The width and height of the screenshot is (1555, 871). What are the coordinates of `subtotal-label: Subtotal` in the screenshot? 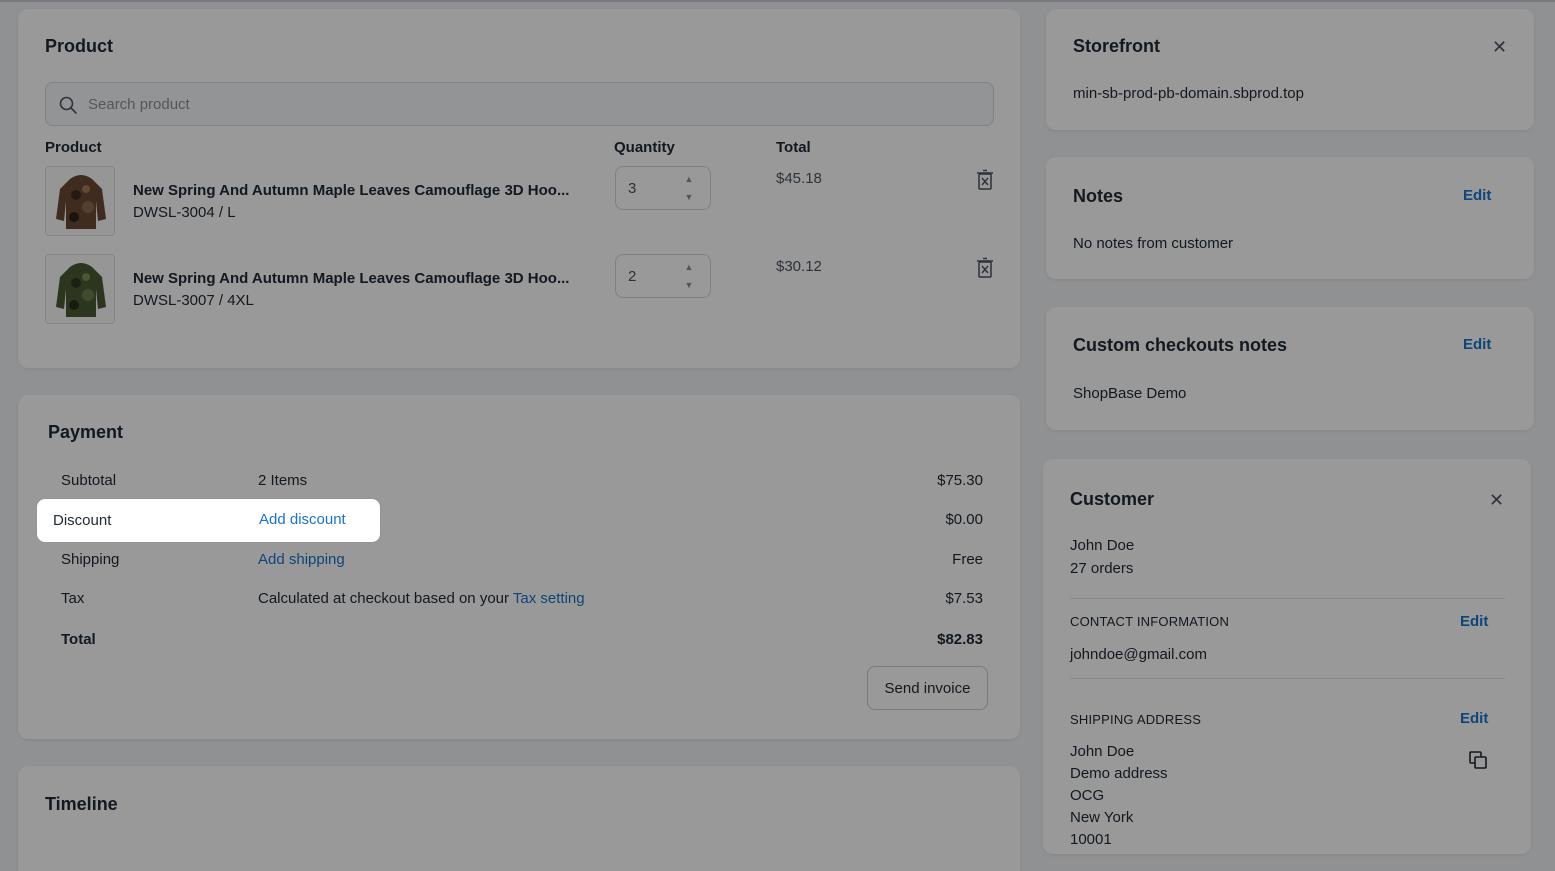 It's located at (89, 480).